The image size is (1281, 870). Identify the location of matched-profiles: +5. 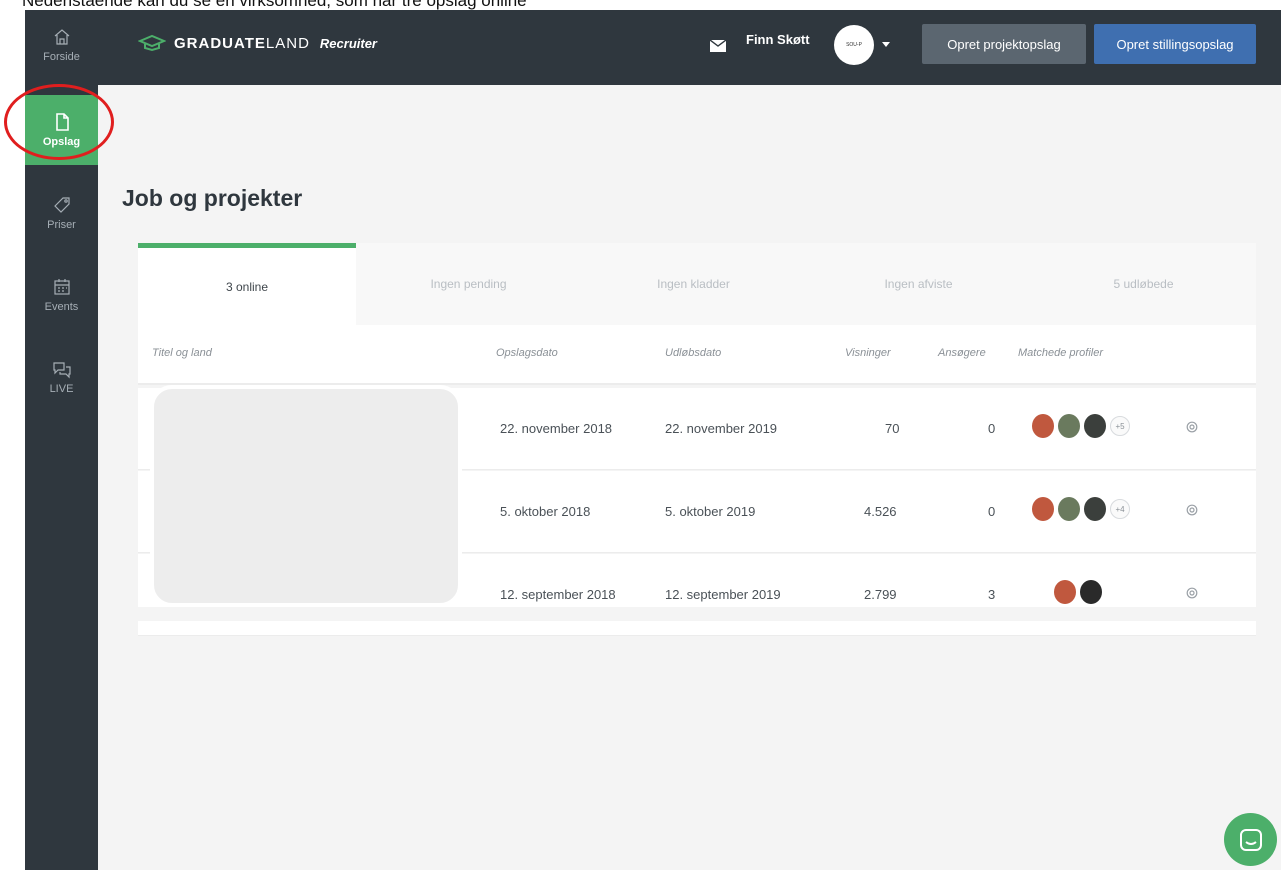
(1081, 426).